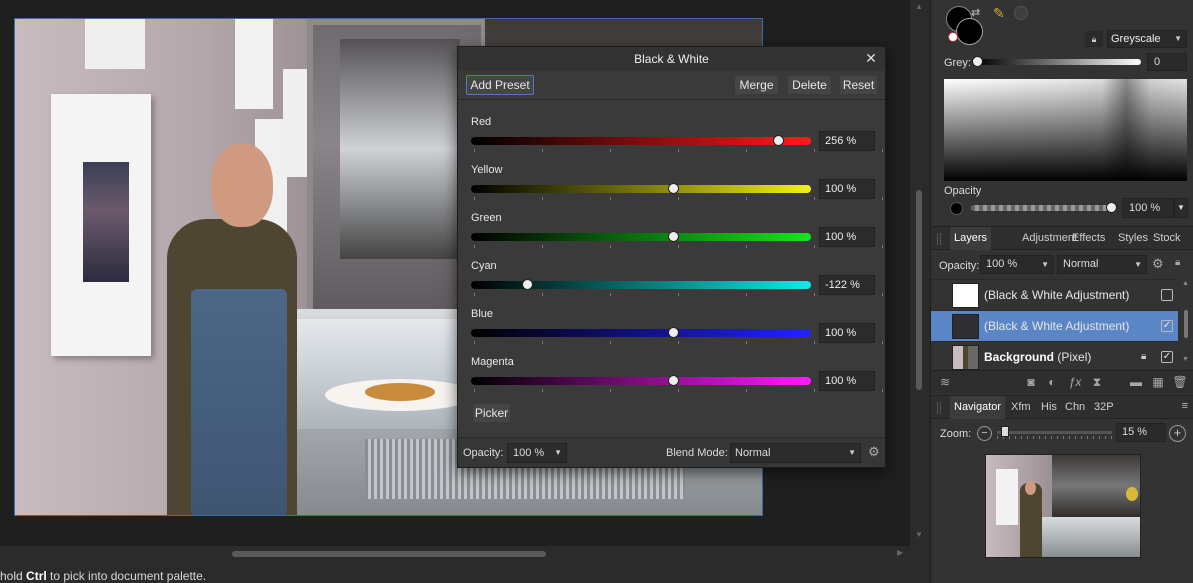  What do you see at coordinates (641, 333) in the screenshot?
I see `slider-track-blue` at bounding box center [641, 333].